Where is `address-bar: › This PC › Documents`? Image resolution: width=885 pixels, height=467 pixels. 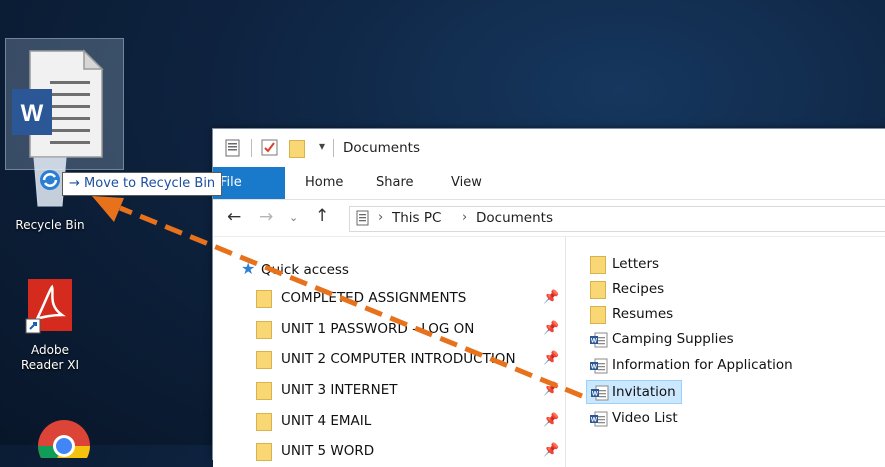
address-bar: › This PC › Documents is located at coordinates (617, 219).